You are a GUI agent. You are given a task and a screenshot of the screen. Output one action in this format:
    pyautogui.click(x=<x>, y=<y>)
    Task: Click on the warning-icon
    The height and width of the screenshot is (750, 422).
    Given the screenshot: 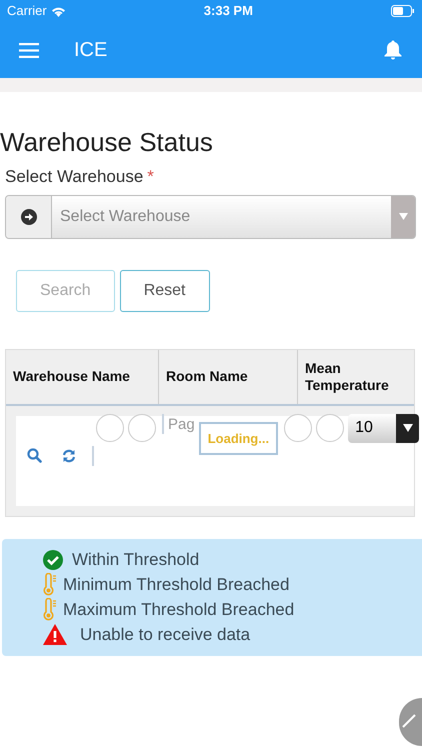 What is the action you would take?
    pyautogui.click(x=55, y=634)
    